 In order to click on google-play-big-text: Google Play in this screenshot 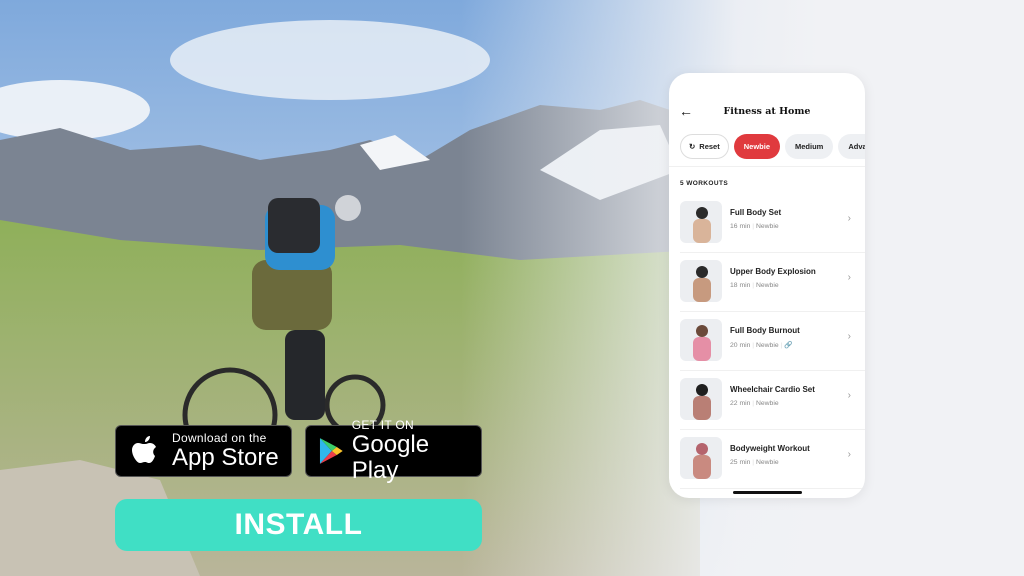, I will do `click(390, 457)`.